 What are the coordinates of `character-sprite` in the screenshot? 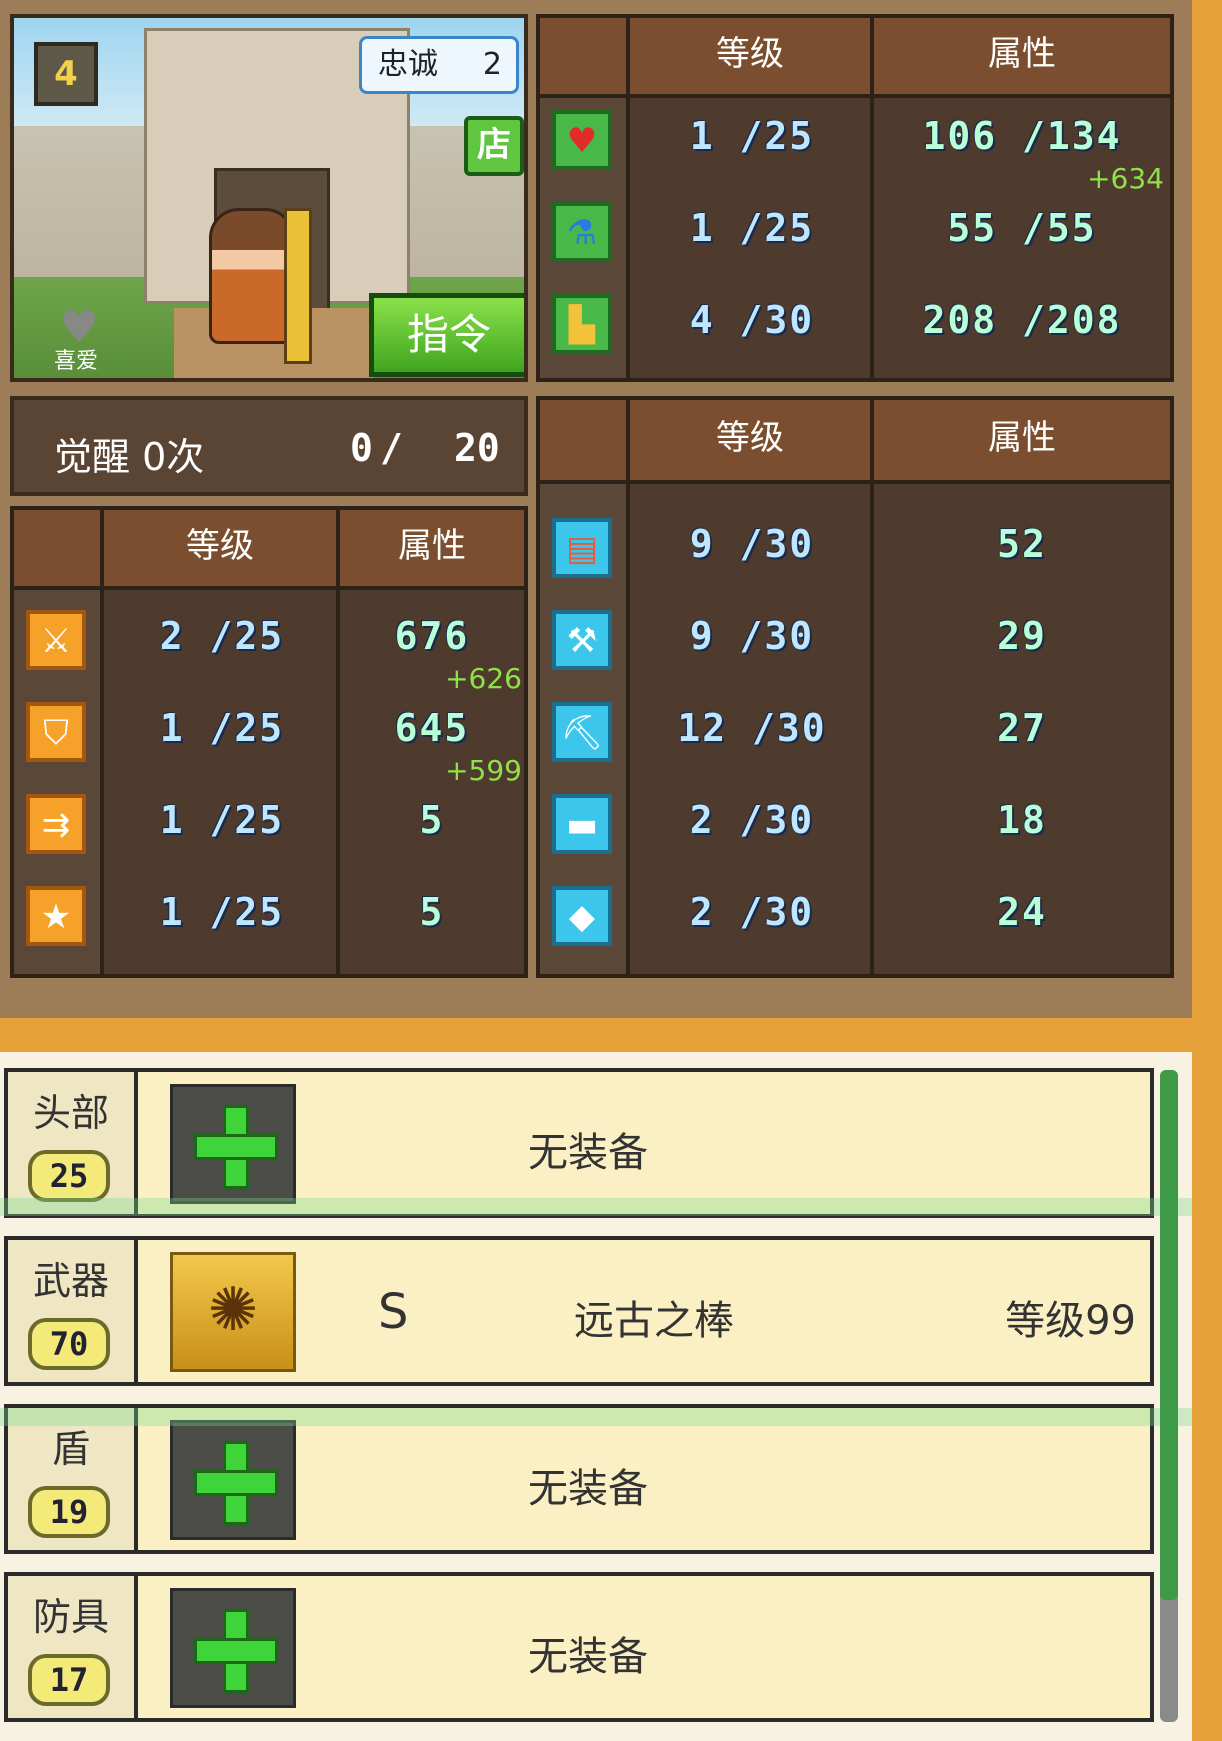 It's located at (252, 276).